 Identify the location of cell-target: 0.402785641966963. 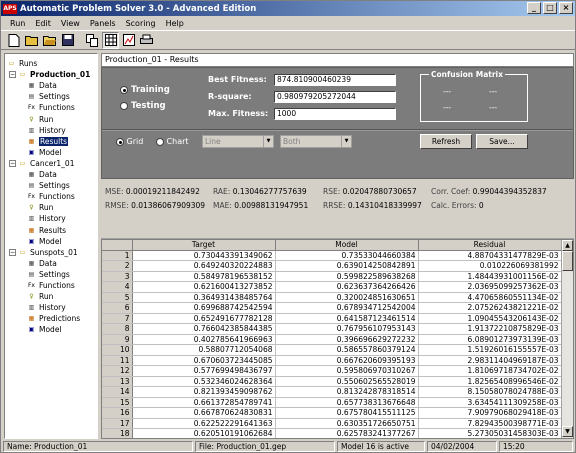
(204, 339).